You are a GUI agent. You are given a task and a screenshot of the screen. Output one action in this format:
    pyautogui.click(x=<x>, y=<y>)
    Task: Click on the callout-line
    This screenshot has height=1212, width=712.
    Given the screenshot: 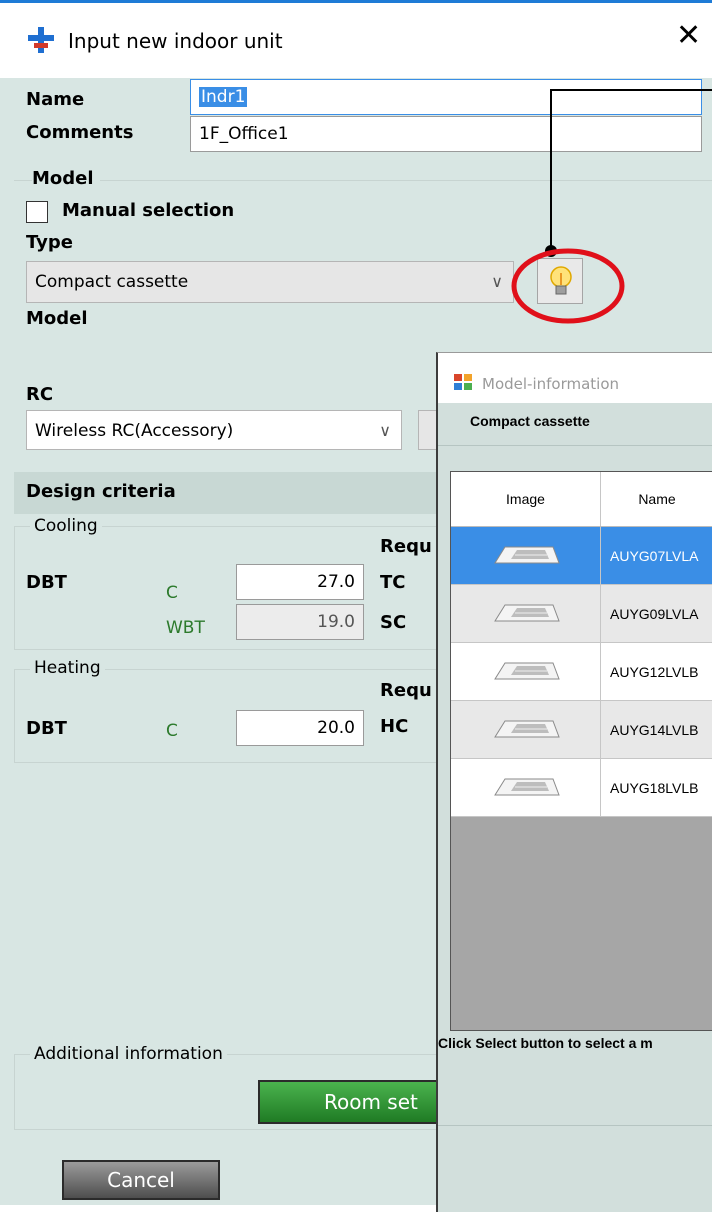 What is the action you would take?
    pyautogui.click(x=631, y=168)
    